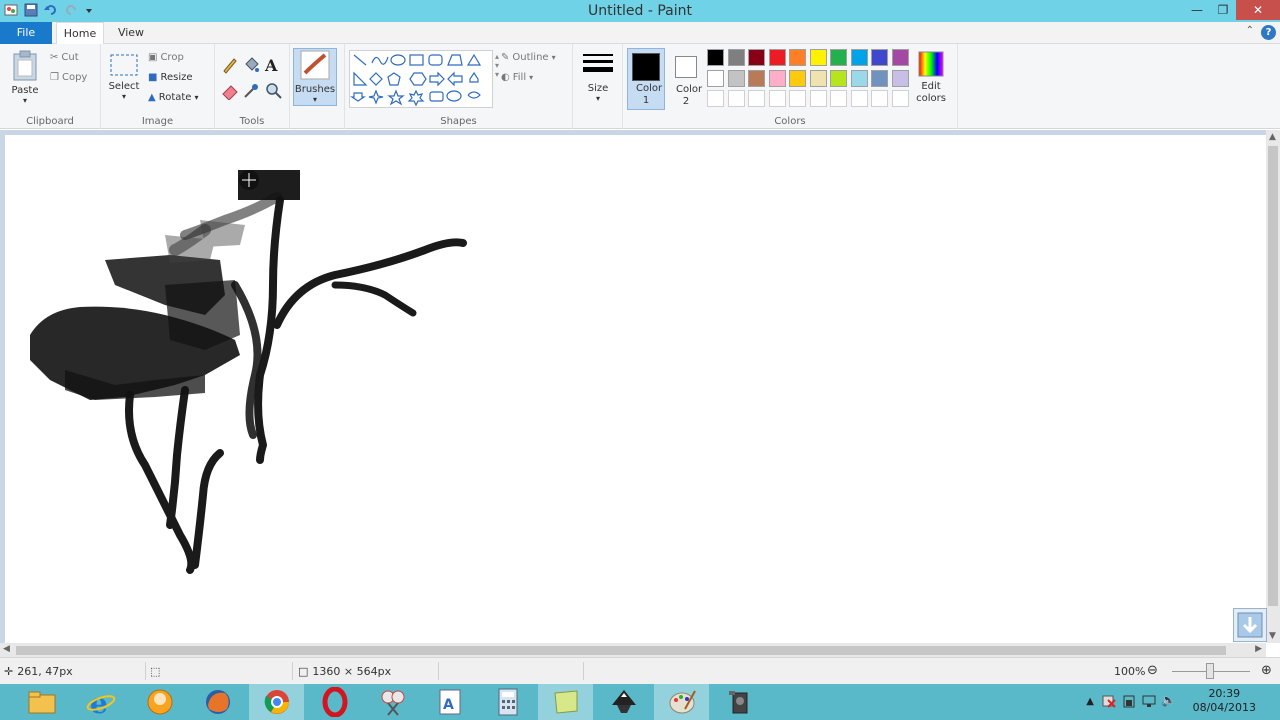  Describe the element at coordinates (1152, 670) in the screenshot. I see `zoom-out-icon: ⊖` at that location.